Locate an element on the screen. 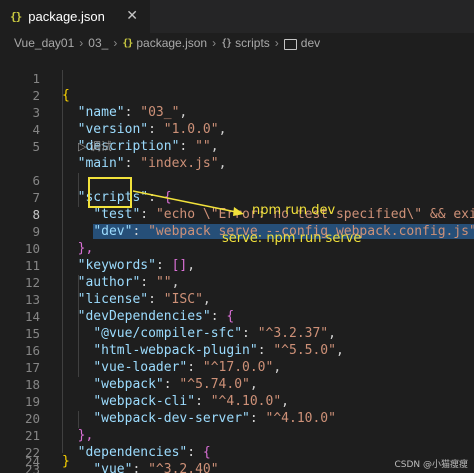 This screenshot has width=474, height=473. code-line: 15 "html-webpack-plugin": "^5.5.0", is located at coordinates (237, 333).